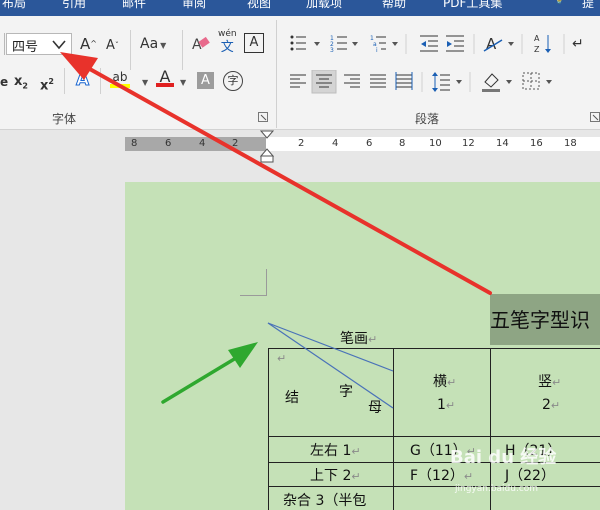  Describe the element at coordinates (64, 119) in the screenshot. I see `font-group-label: 字体` at that location.